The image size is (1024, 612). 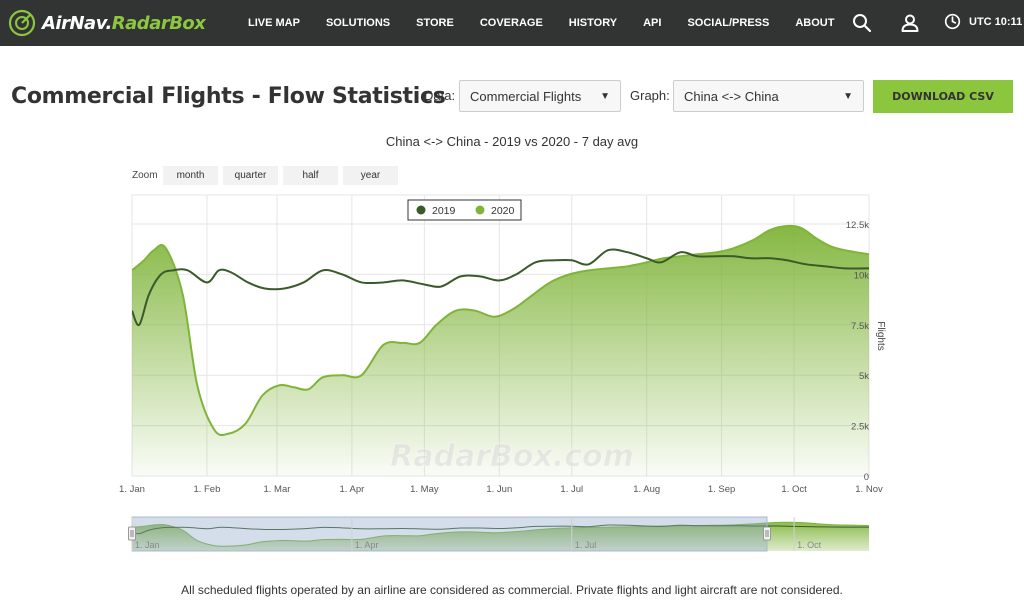 What do you see at coordinates (857, 225) in the screenshot?
I see `y-tick-label: 12.5k` at bounding box center [857, 225].